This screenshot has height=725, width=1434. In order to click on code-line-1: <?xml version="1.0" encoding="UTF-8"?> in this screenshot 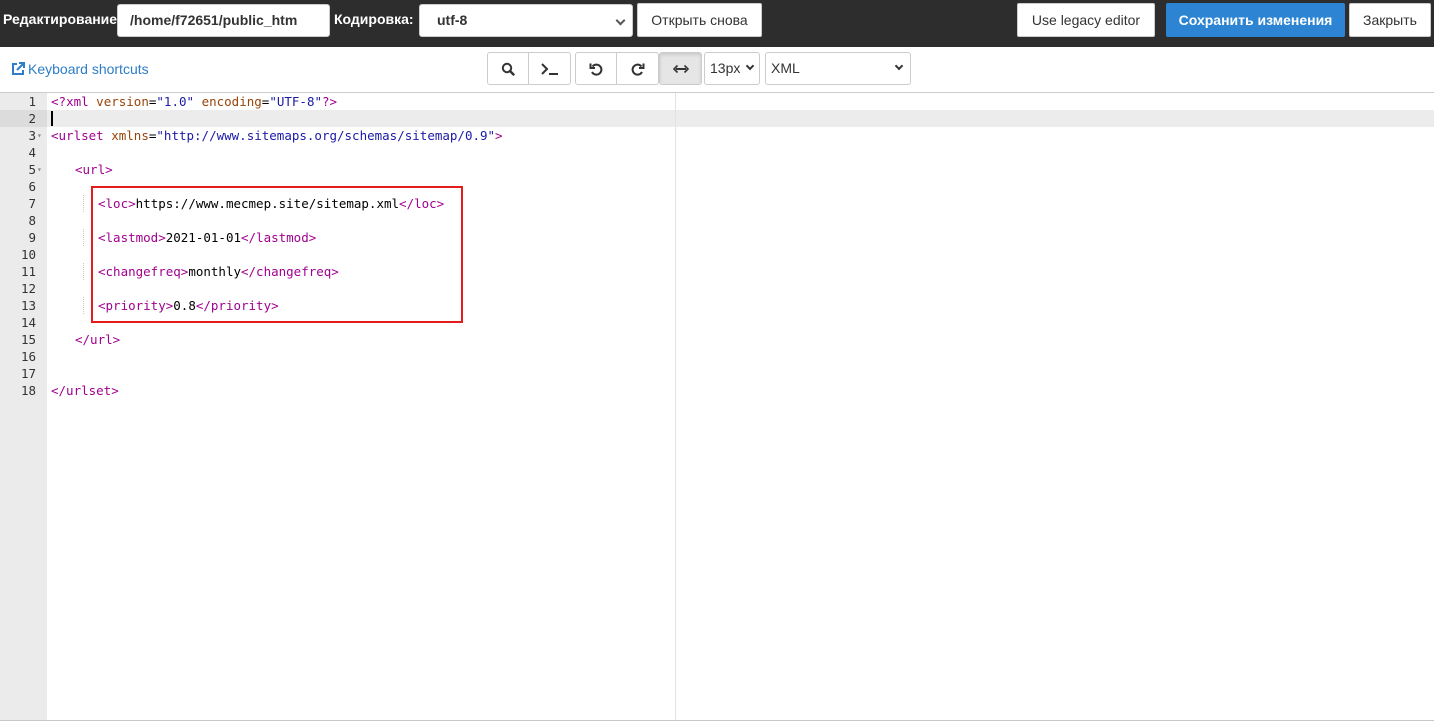, I will do `click(194, 101)`.